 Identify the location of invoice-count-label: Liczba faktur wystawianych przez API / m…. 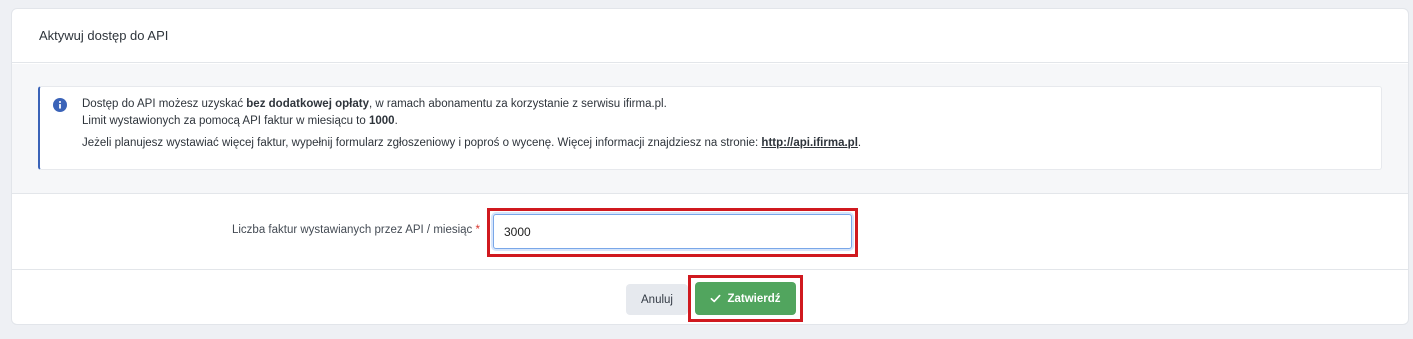
(356, 230).